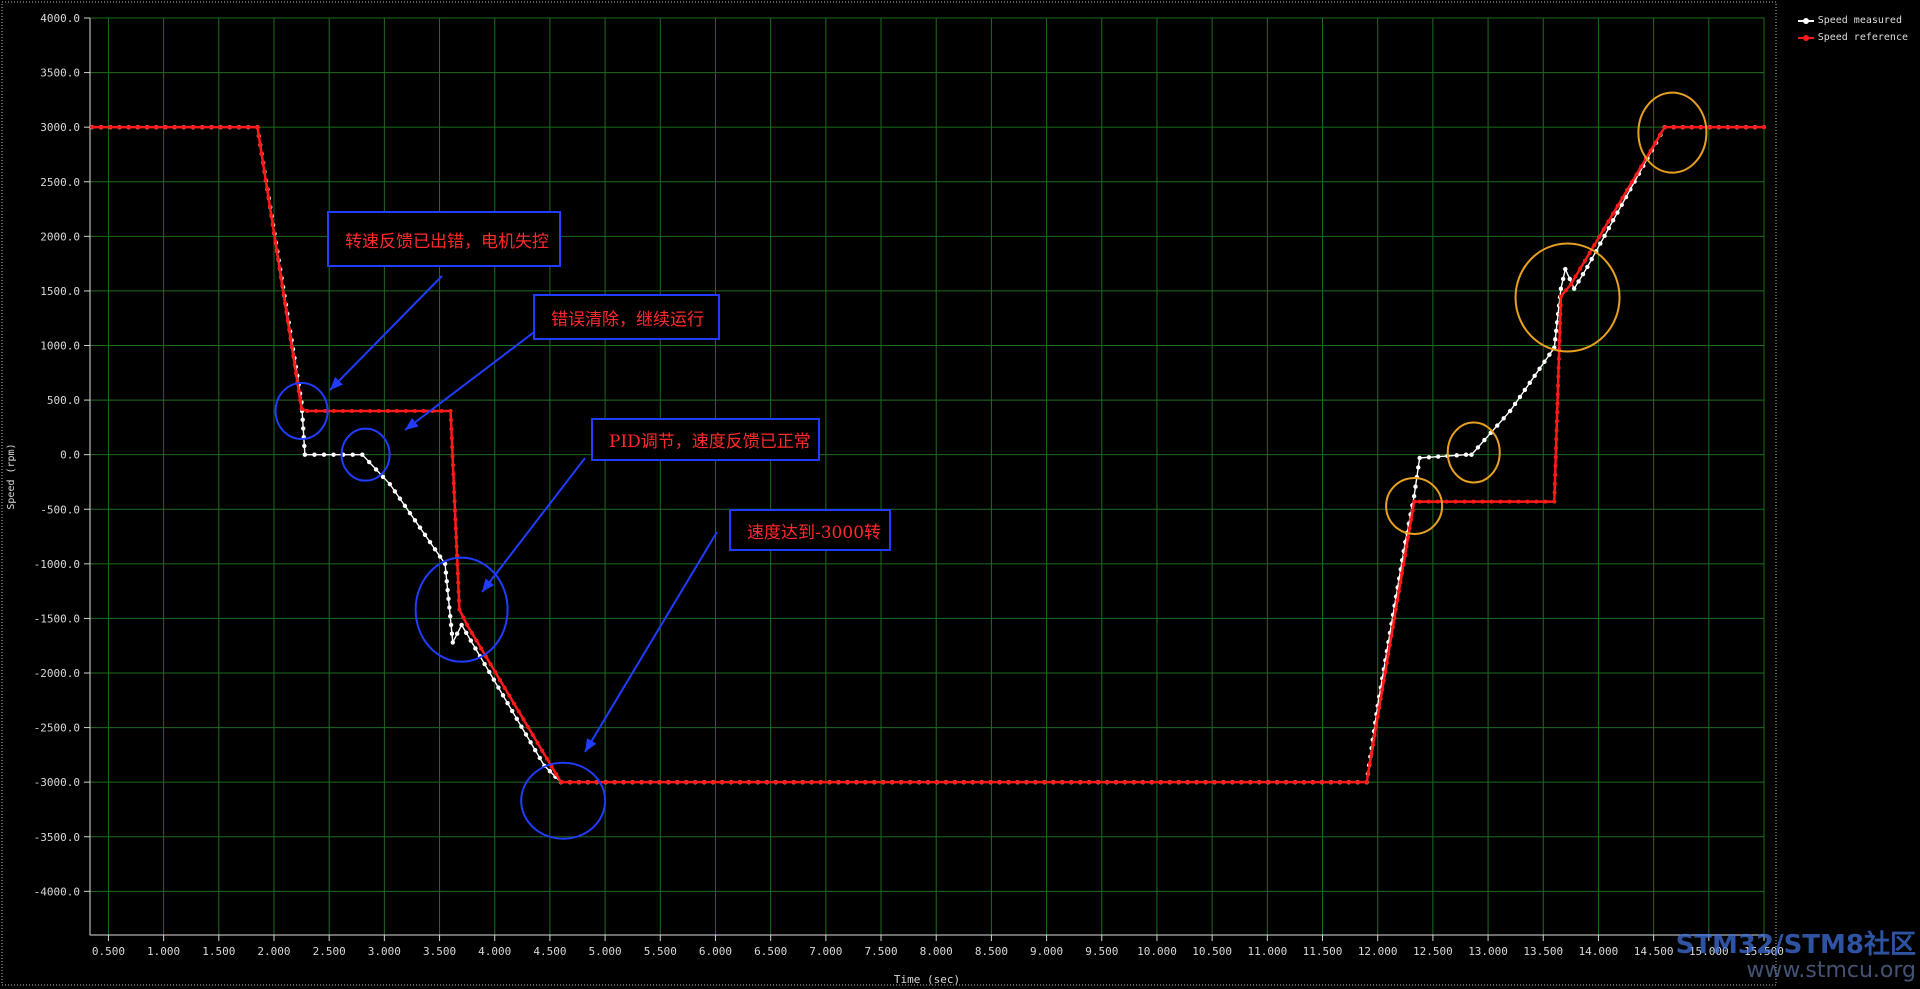 The width and height of the screenshot is (1920, 989). What do you see at coordinates (705, 439) in the screenshot?
I see `annotation-pid-tuning: PID调节，速度反馈已正常` at bounding box center [705, 439].